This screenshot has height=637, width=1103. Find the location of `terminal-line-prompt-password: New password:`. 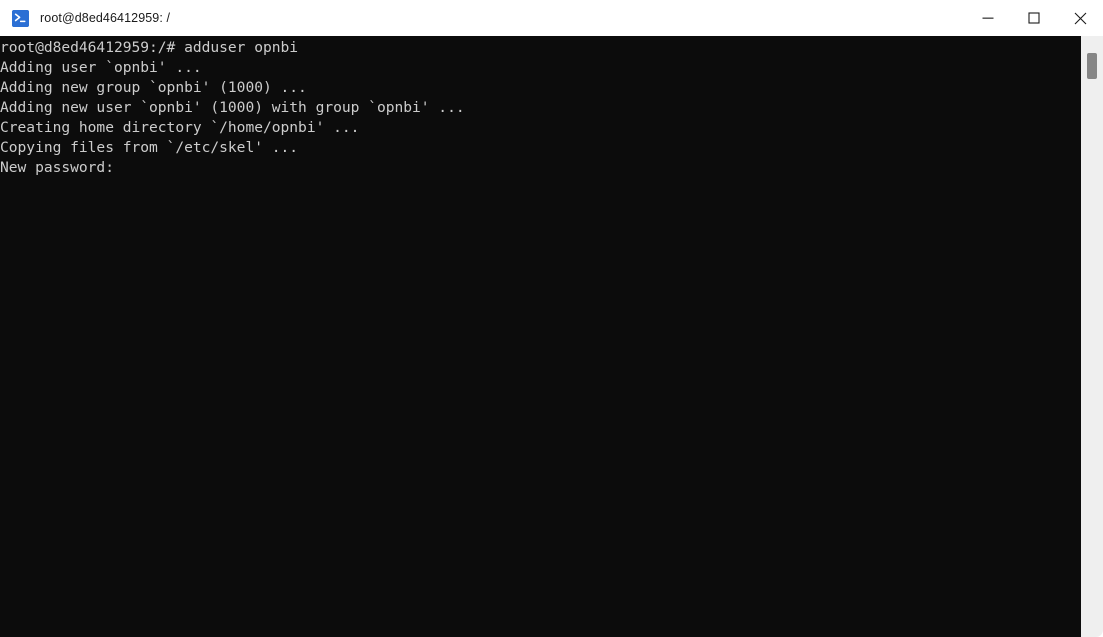

terminal-line-prompt-password: New password: is located at coordinates (57, 167).